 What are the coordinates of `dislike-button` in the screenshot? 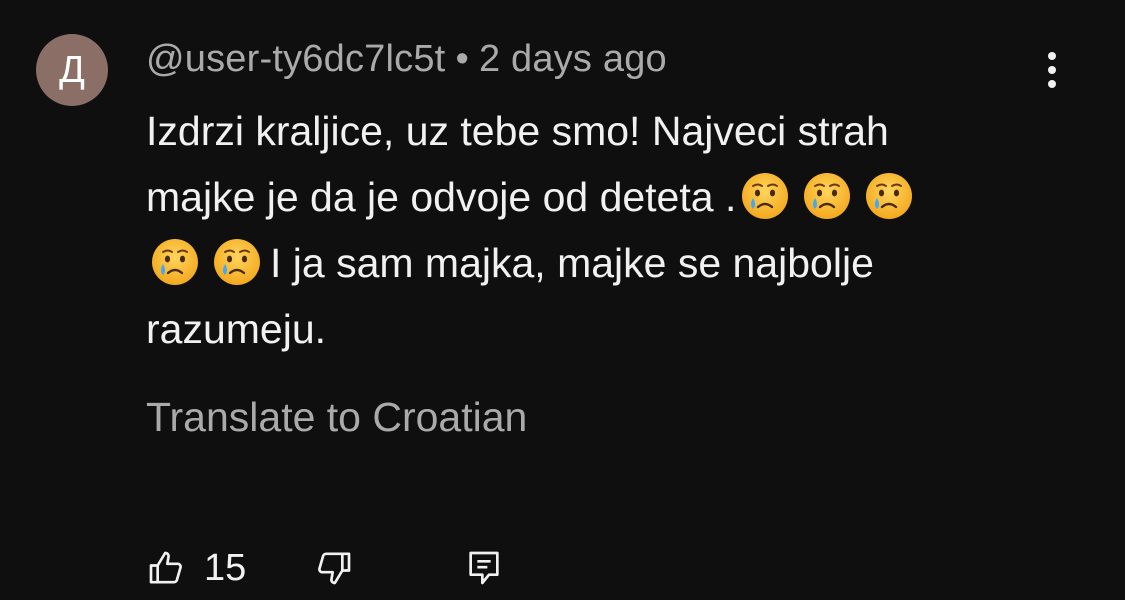 It's located at (334, 568).